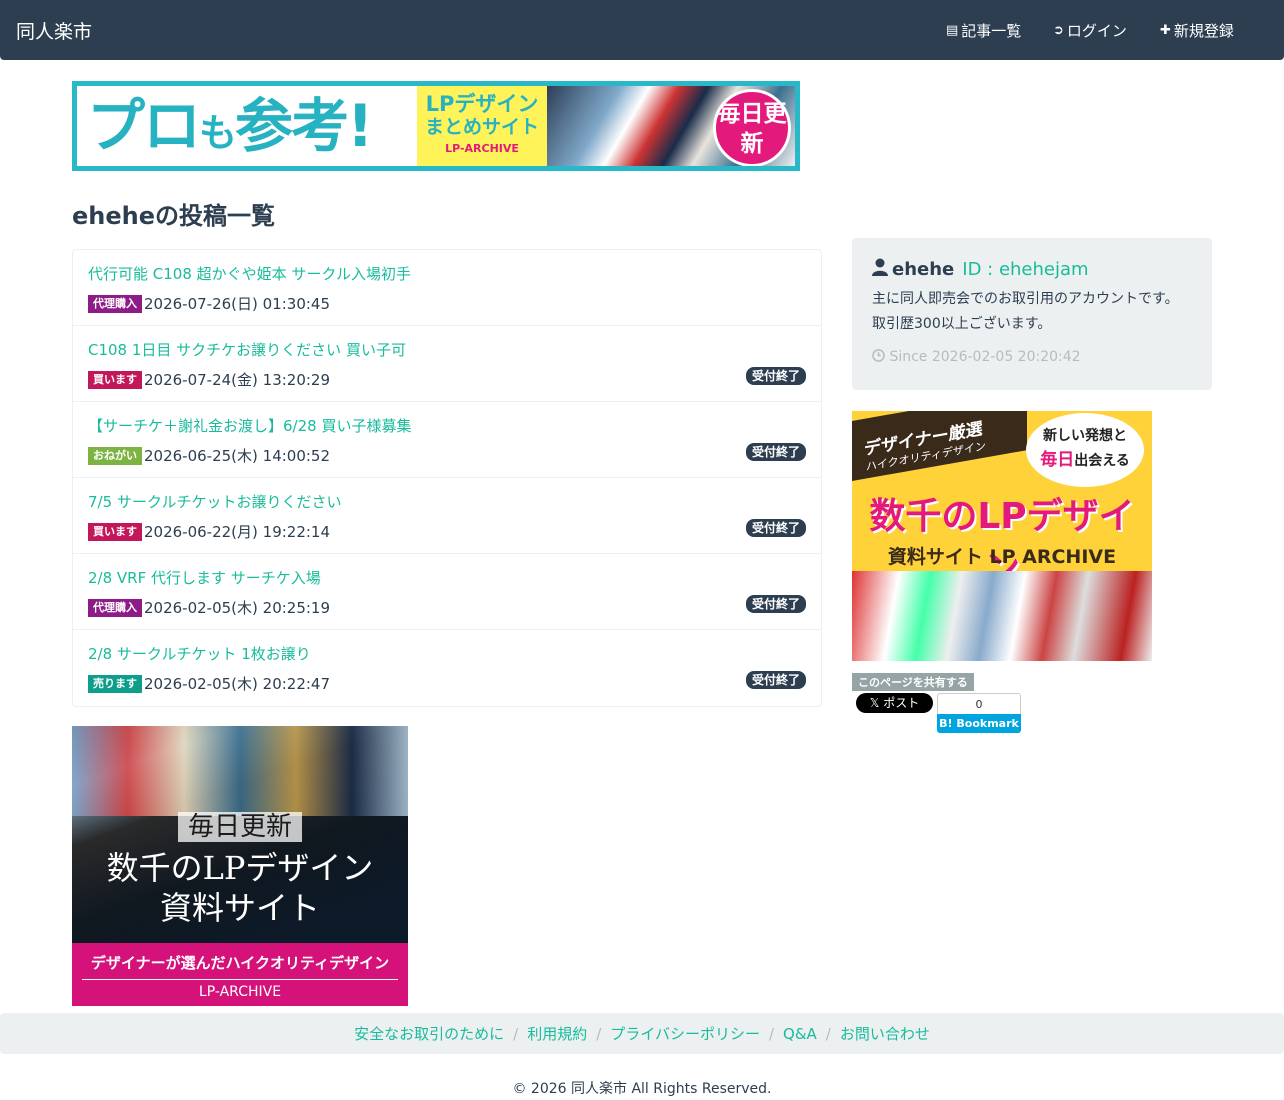 This screenshot has width=1284, height=1100. What do you see at coordinates (1002, 616) in the screenshot?
I see `ad-collage-image` at bounding box center [1002, 616].